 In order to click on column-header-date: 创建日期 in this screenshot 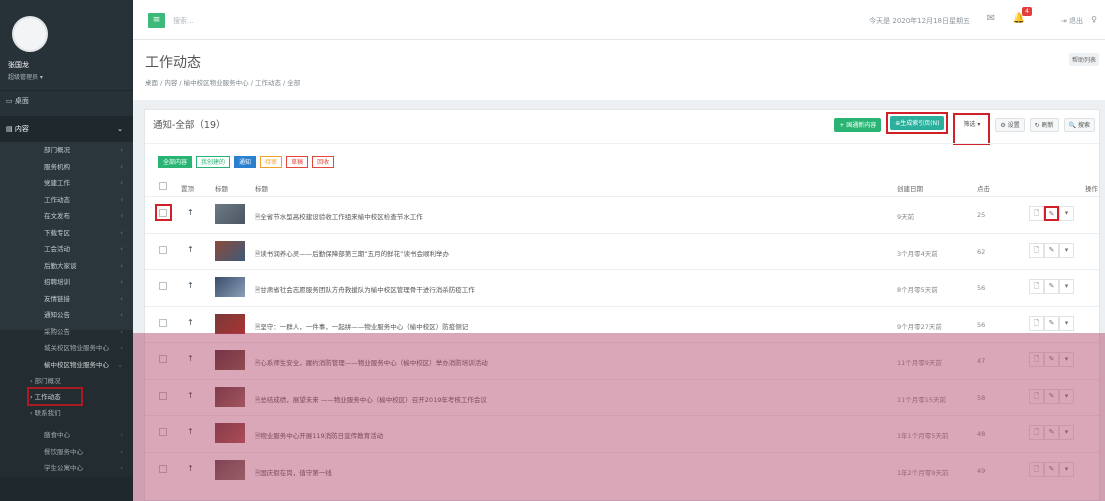, I will do `click(910, 188)`.